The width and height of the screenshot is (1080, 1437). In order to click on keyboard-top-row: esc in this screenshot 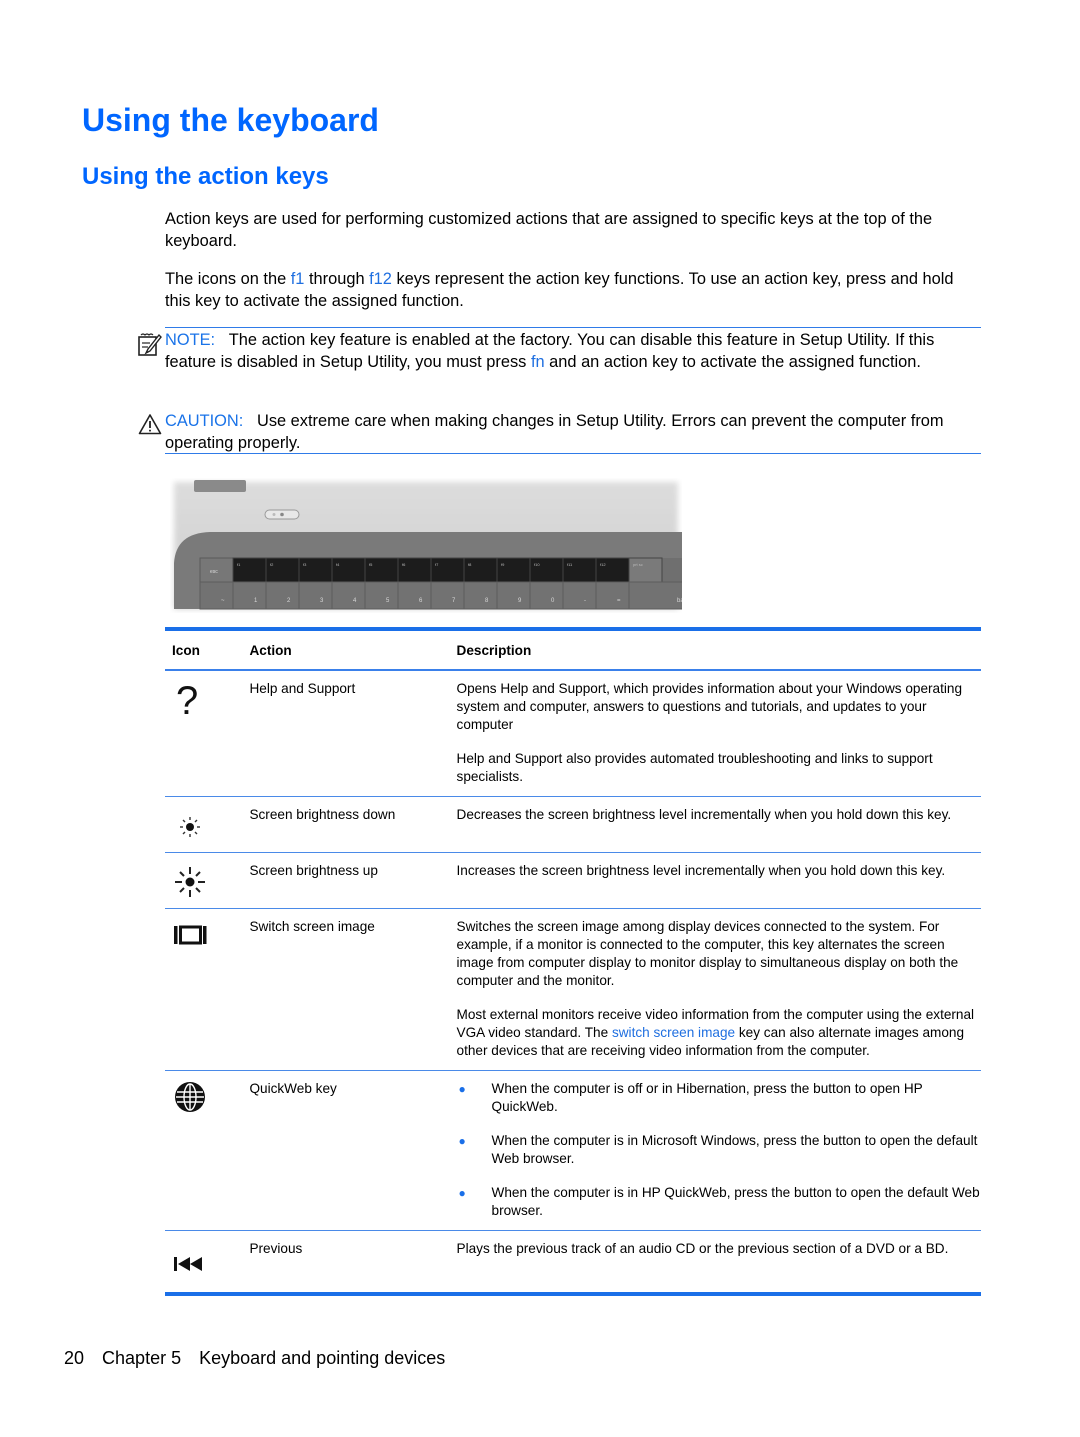, I will do `click(216, 570)`.